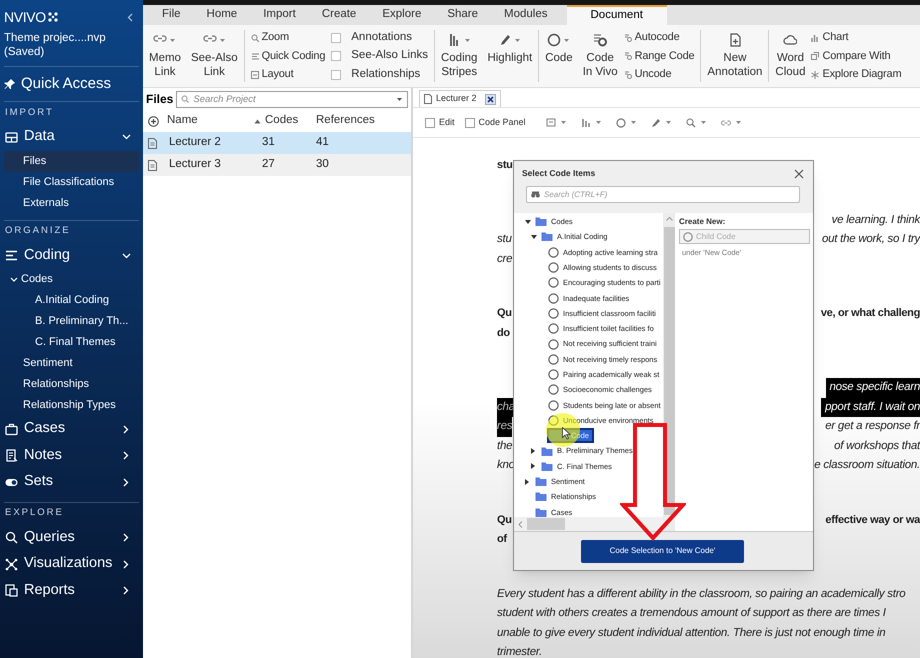 The height and width of the screenshot is (658, 920). I want to click on ribbon-small-button: Zoom, so click(288, 37).